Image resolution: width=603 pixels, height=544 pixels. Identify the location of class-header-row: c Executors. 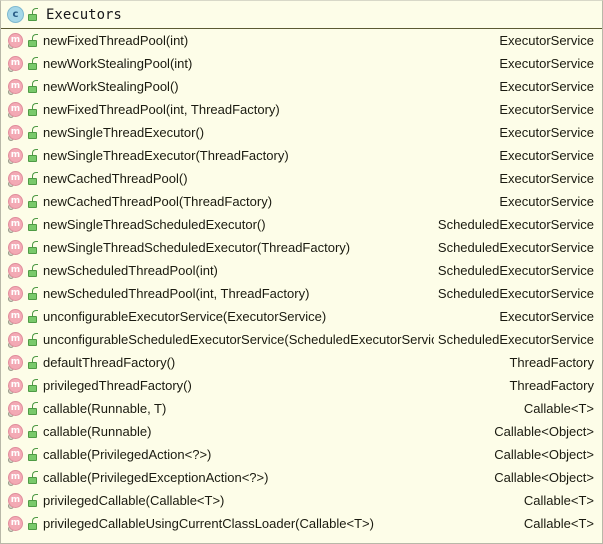
(301, 14).